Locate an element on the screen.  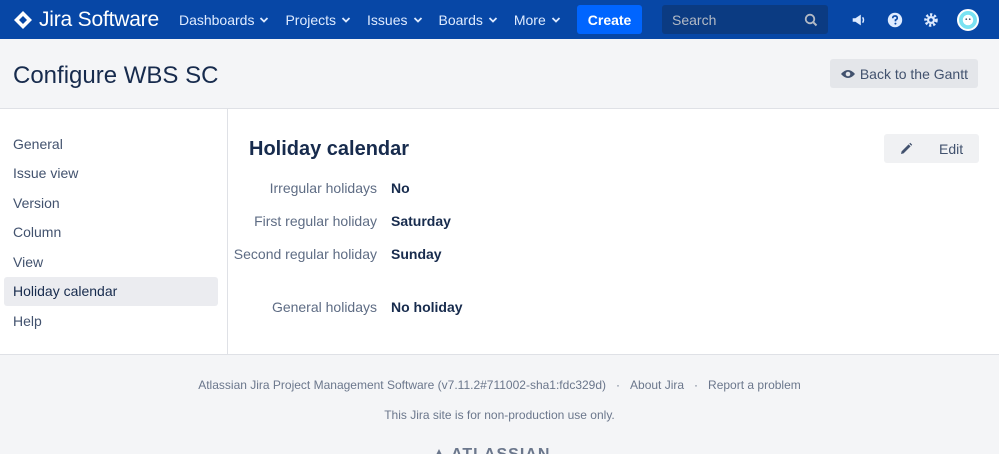
sidebar-item-label: Help is located at coordinates (27, 320).